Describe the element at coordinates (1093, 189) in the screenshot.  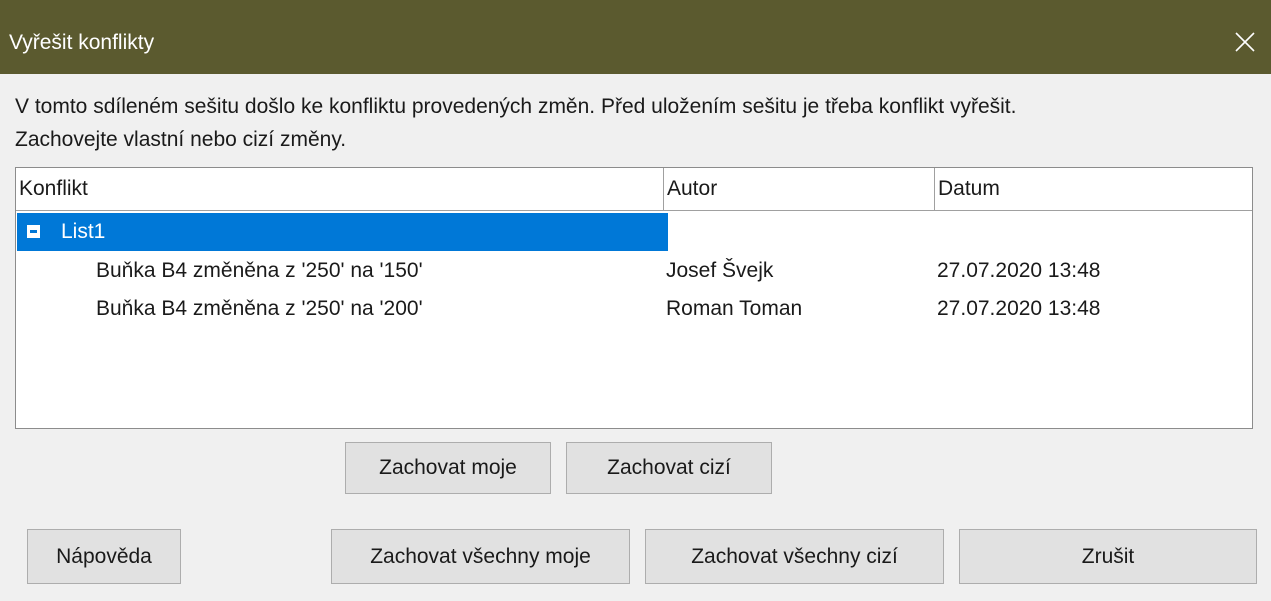
I see `column-header-date: Datum` at that location.